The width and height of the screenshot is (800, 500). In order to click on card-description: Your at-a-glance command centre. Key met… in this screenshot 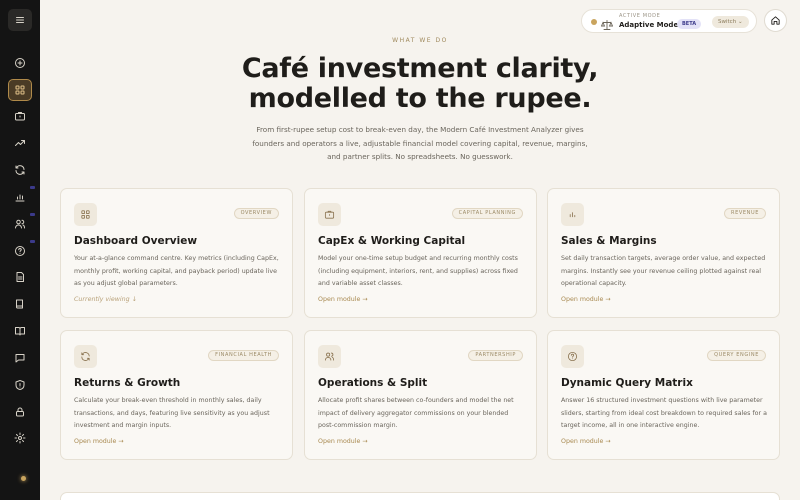, I will do `click(176, 271)`.